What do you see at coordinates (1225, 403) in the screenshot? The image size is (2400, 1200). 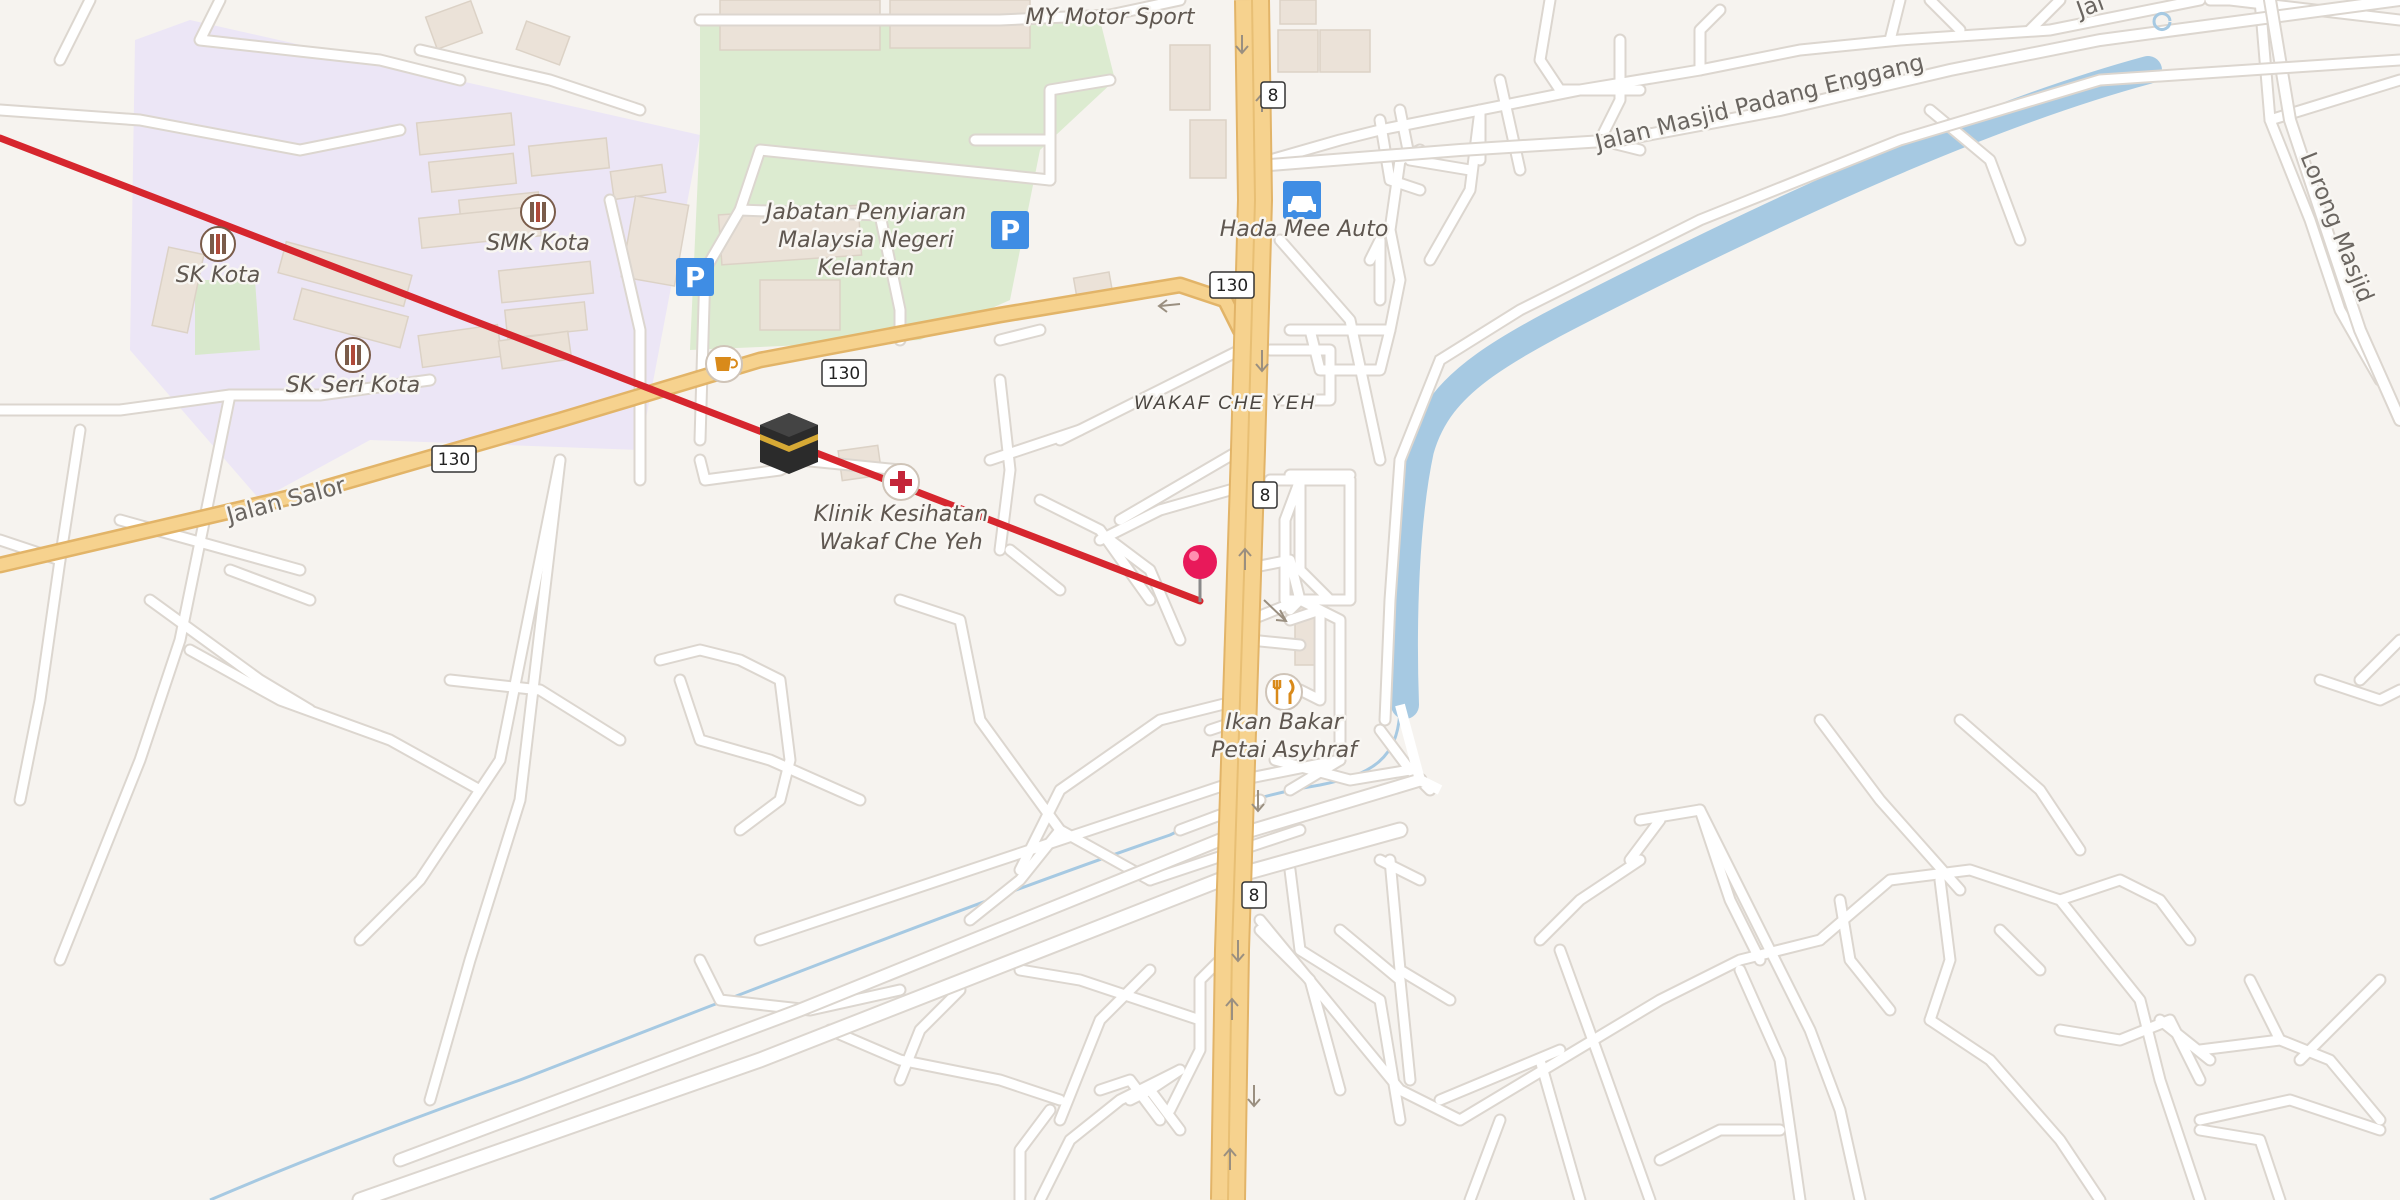 I see `district-label: WAKAF CHE YEH` at bounding box center [1225, 403].